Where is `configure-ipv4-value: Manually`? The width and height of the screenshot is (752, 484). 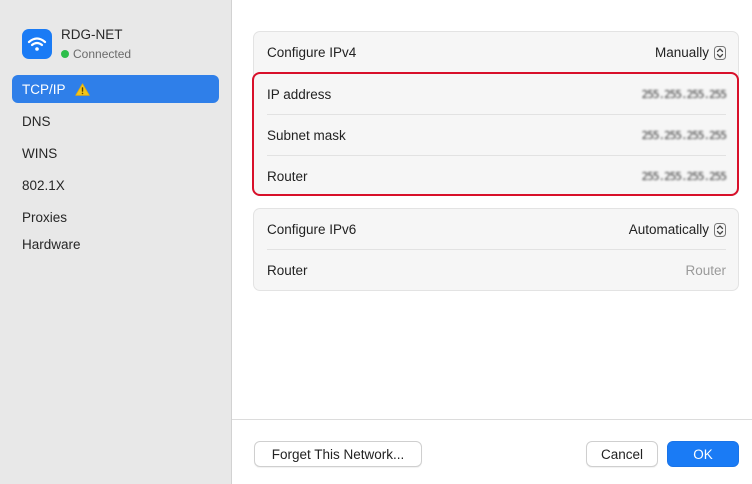
configure-ipv4-value: Manually is located at coordinates (681, 52).